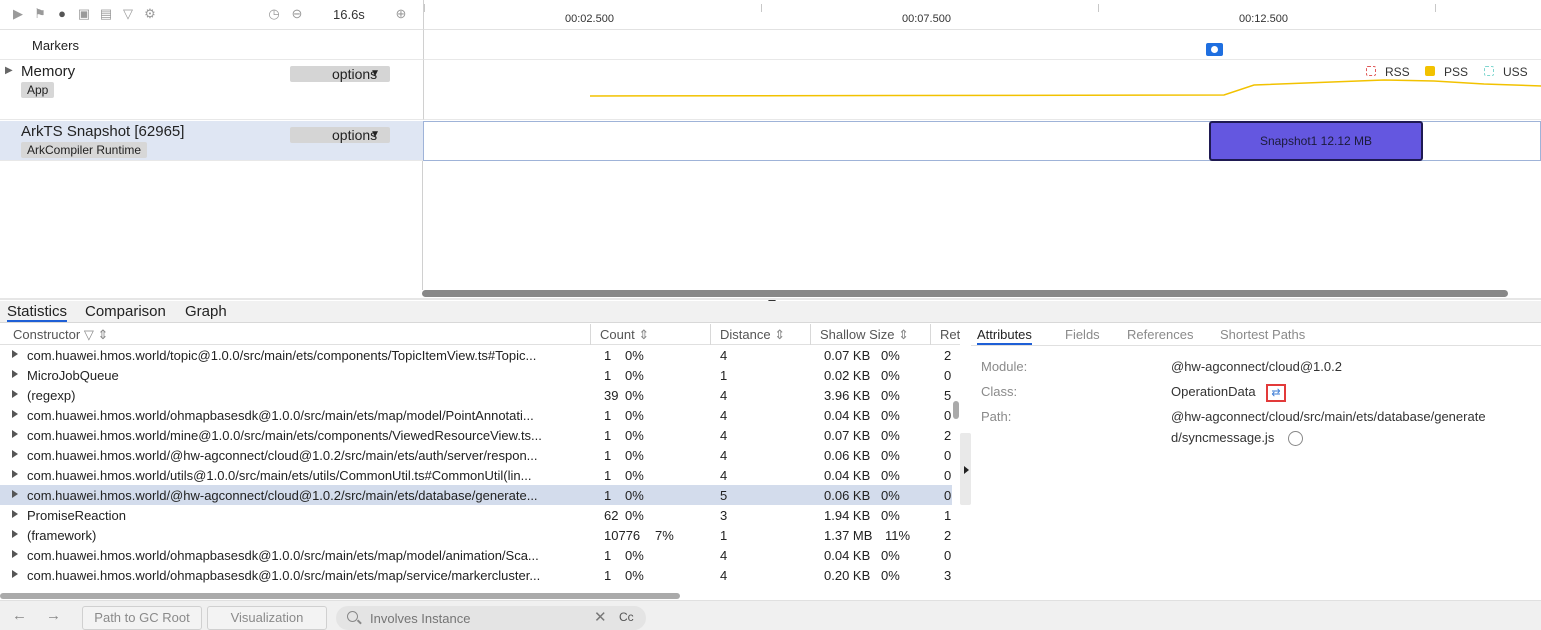 This screenshot has height=630, width=1541. Describe the element at coordinates (9, 70) in the screenshot. I see `expand-memory-icon: ▶` at that location.